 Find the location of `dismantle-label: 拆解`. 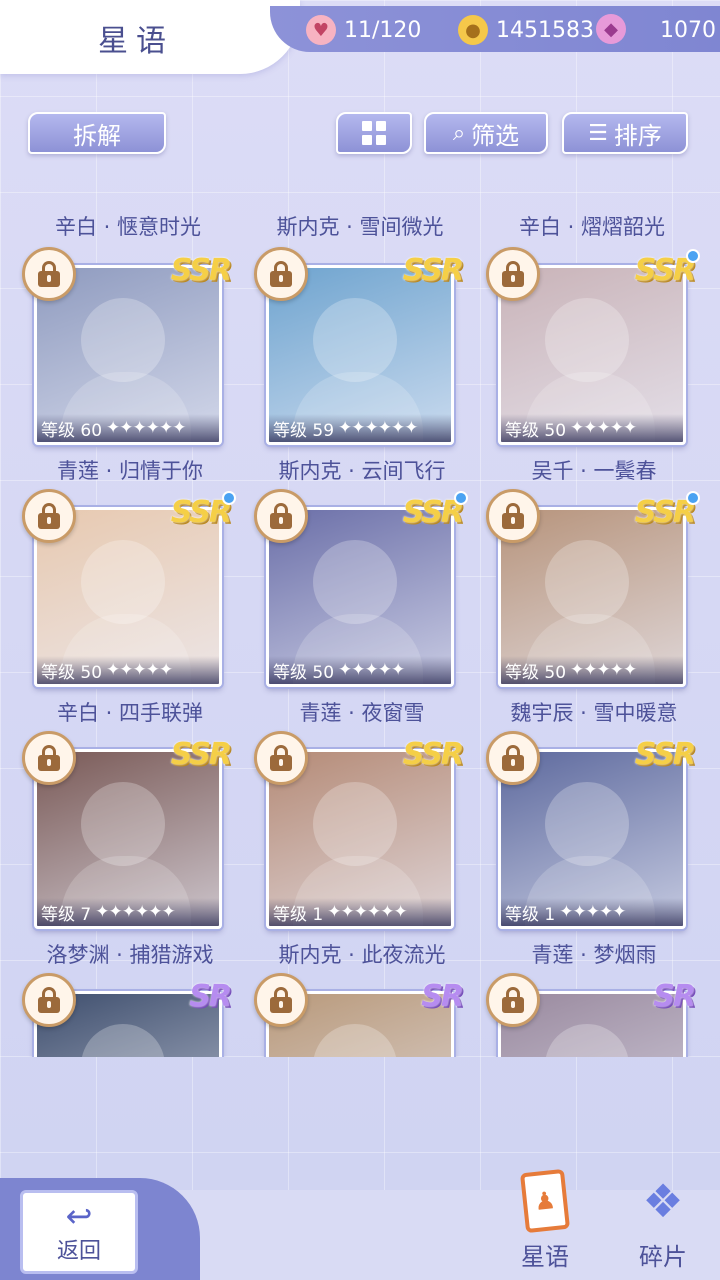

dismantle-label: 拆解 is located at coordinates (97, 135).